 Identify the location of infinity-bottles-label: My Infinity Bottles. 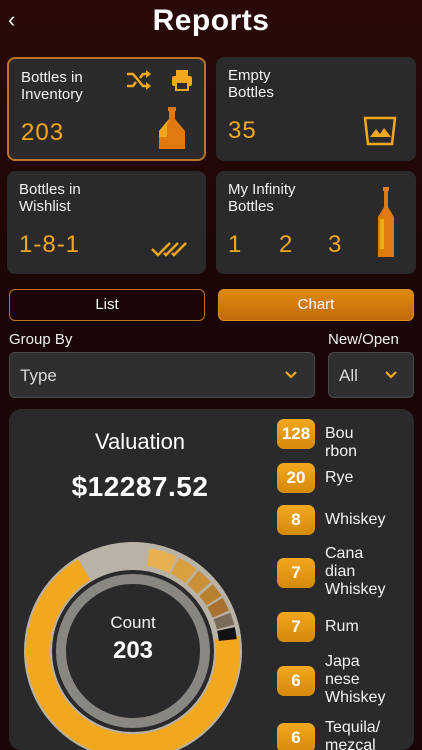
(262, 198).